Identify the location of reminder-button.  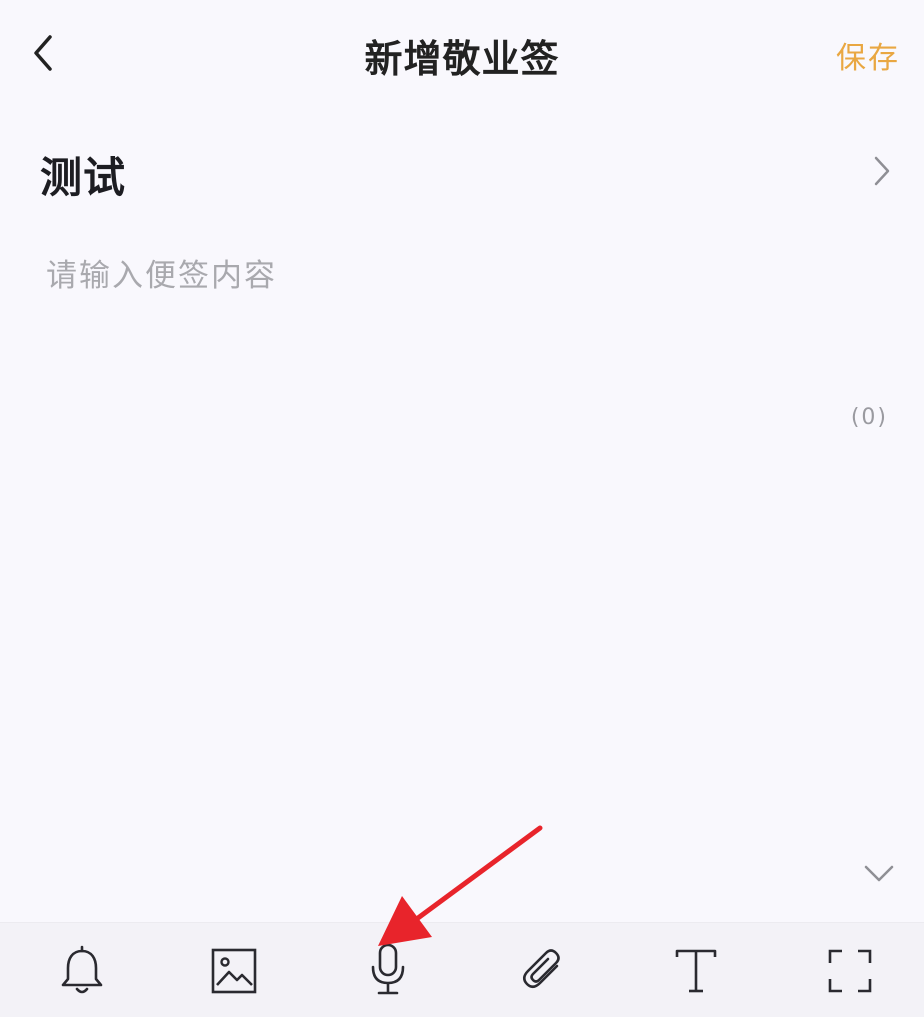
(82, 971).